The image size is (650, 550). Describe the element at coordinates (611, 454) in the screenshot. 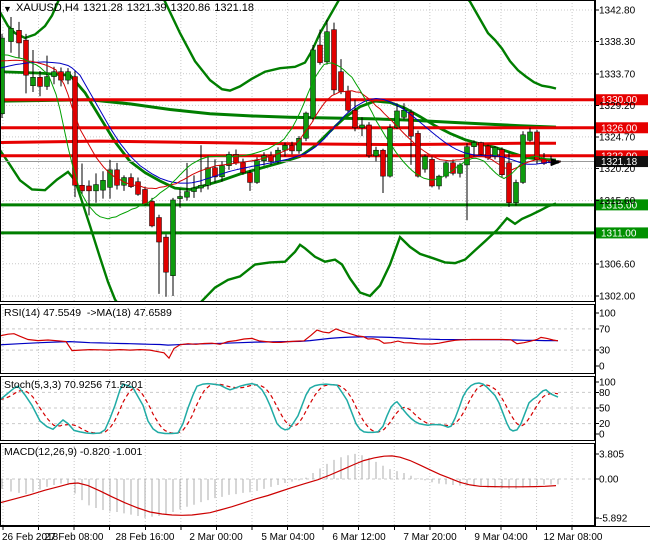

I see `axis-tick-label: 3.805` at that location.